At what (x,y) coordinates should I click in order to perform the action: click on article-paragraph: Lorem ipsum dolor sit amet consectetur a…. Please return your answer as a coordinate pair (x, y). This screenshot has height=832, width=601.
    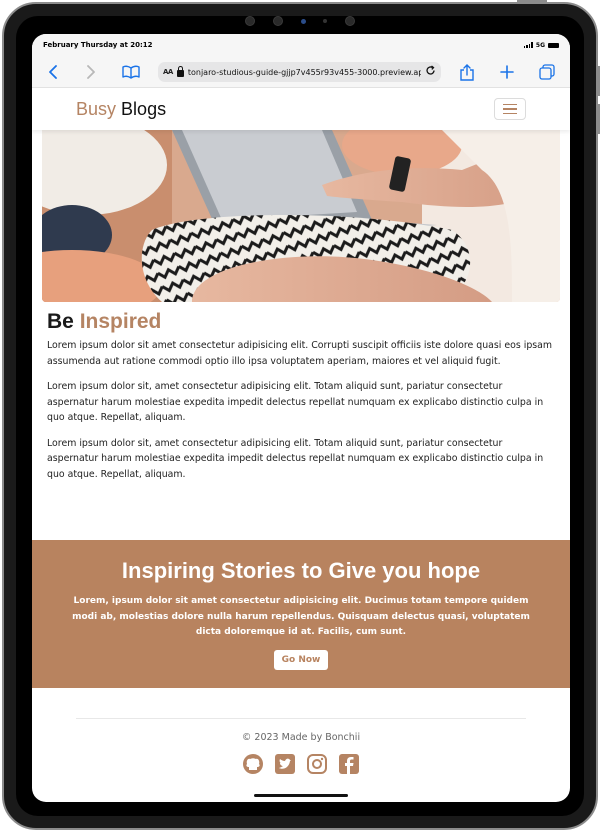
    Looking at the image, I should click on (300, 353).